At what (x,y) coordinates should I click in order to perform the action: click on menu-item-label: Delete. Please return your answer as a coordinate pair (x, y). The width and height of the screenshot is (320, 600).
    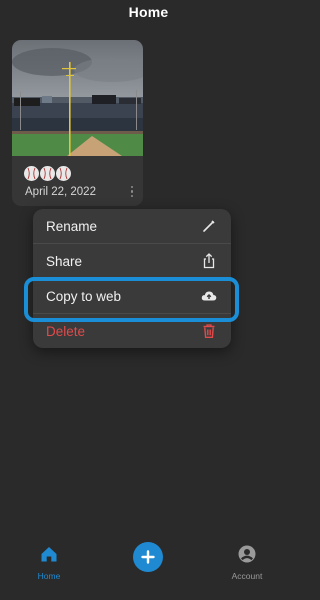
    Looking at the image, I should click on (66, 331).